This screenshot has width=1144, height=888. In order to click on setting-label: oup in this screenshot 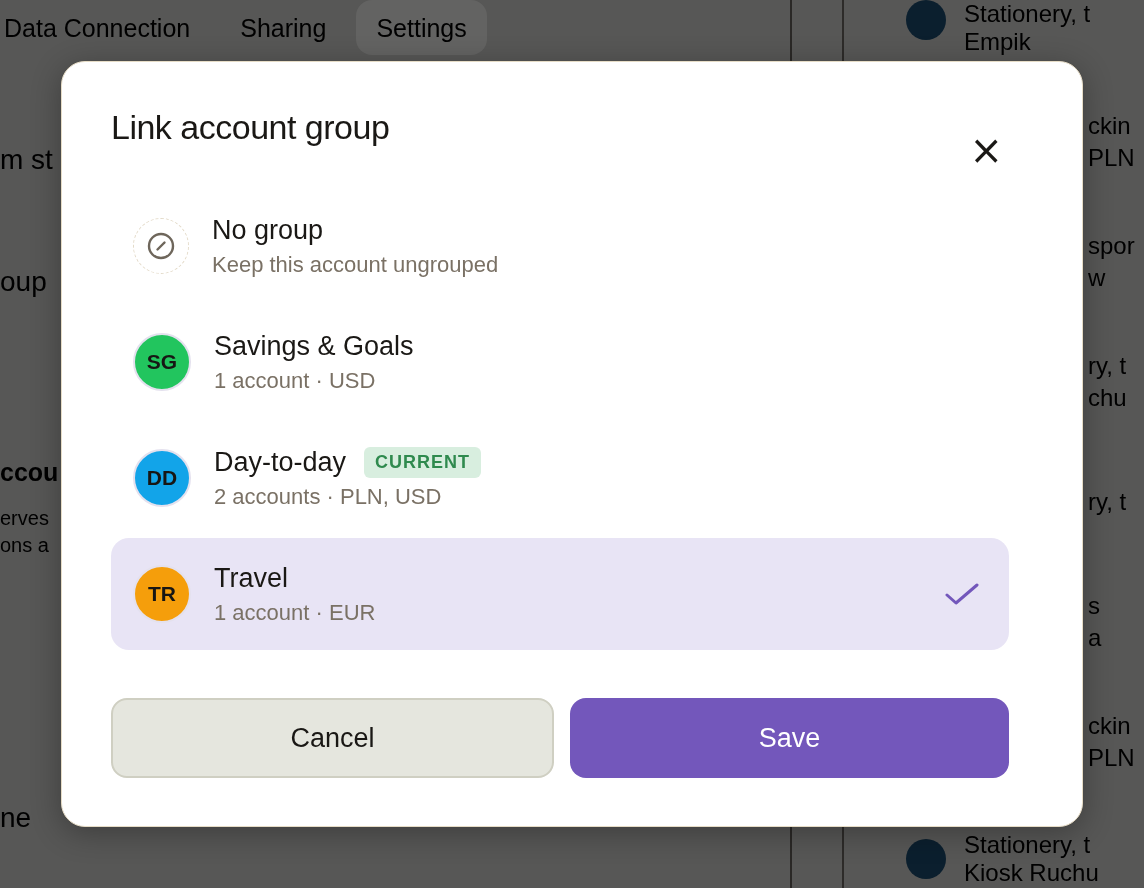, I will do `click(23, 282)`.